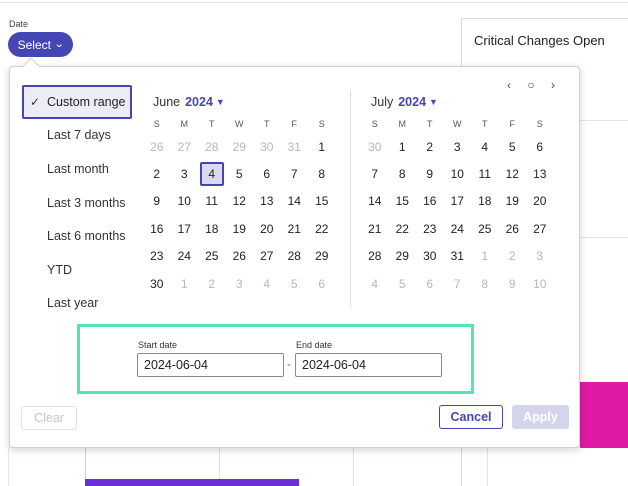 The height and width of the screenshot is (486, 628). What do you see at coordinates (210, 365) in the screenshot?
I see `start-date-input: 2024-06-04` at bounding box center [210, 365].